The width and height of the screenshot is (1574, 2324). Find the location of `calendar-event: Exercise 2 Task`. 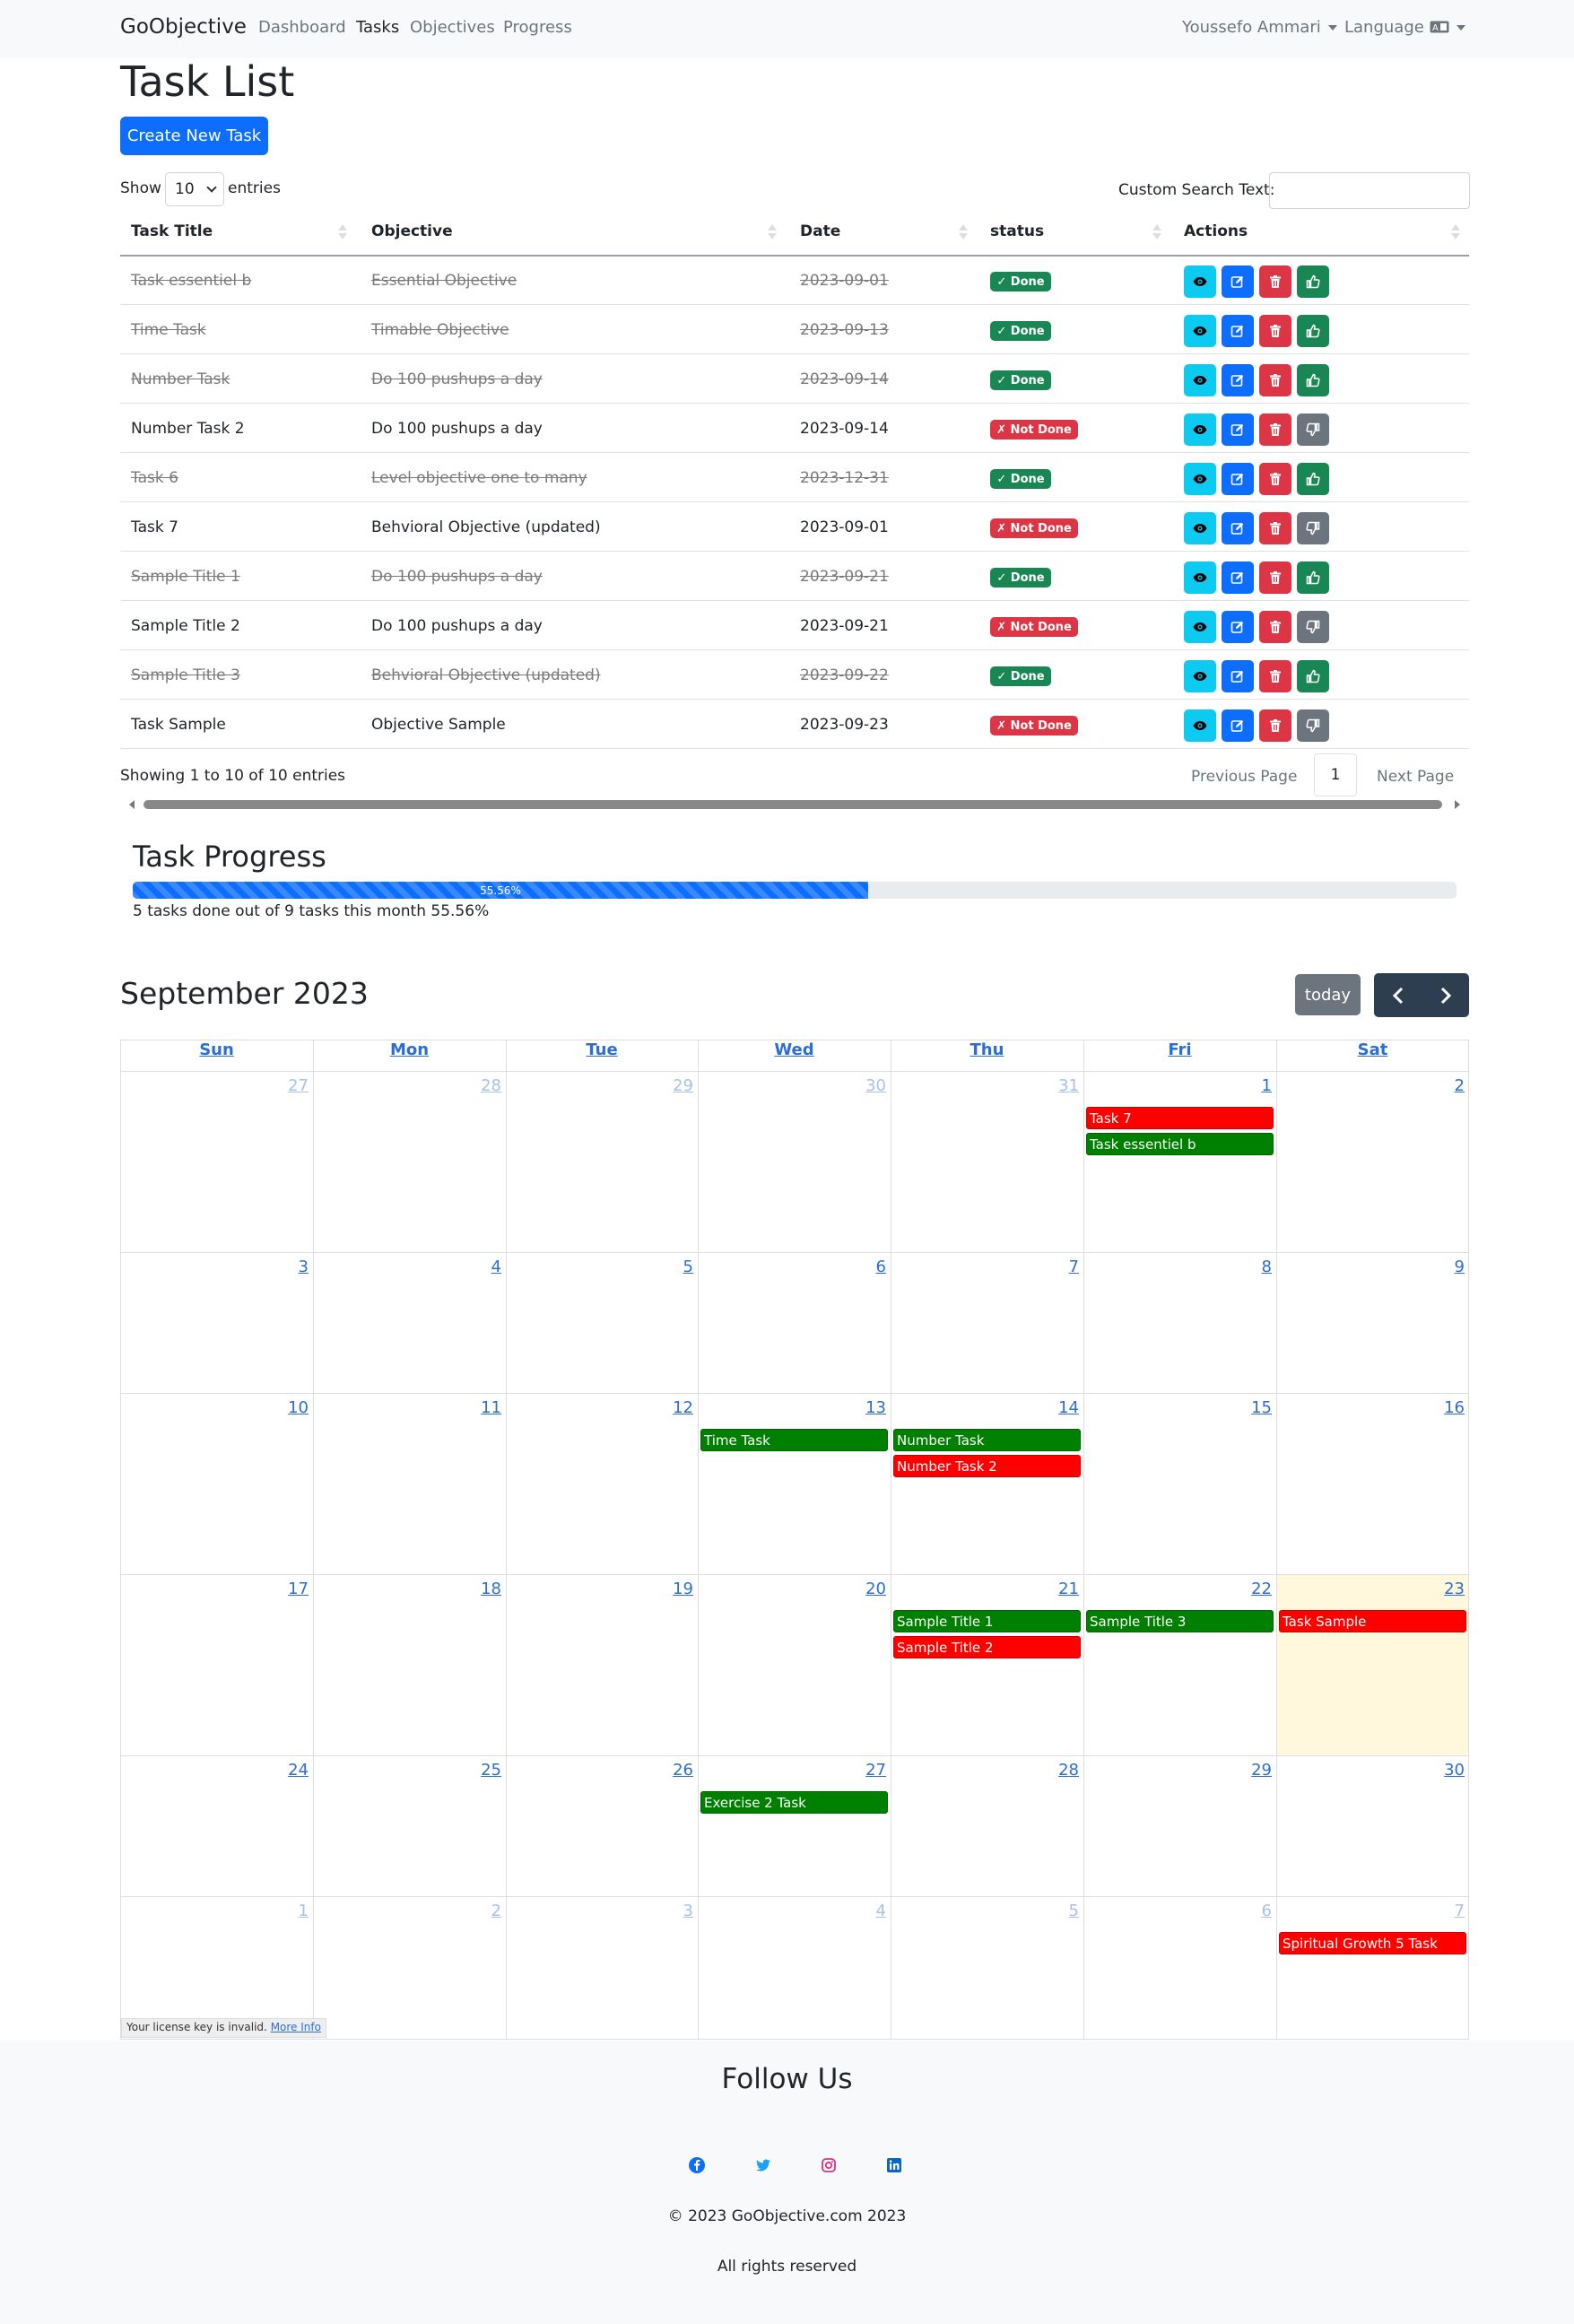

calendar-event: Exercise 2 Task is located at coordinates (794, 1802).